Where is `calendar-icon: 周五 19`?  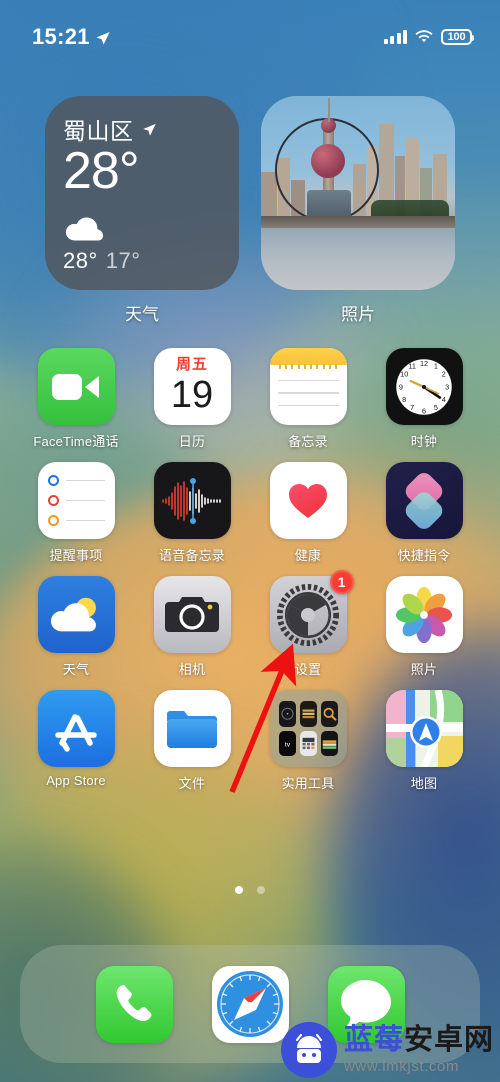 calendar-icon: 周五 19 is located at coordinates (192, 386).